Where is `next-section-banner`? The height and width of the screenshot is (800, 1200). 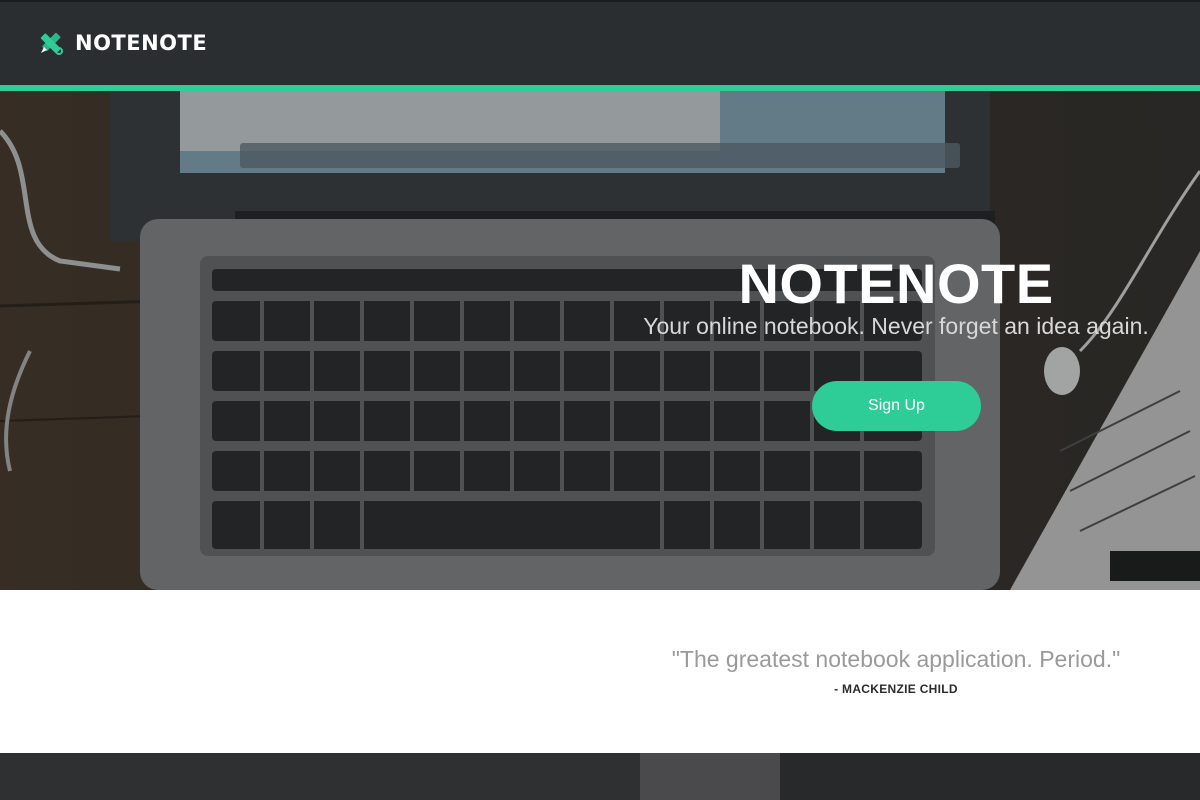 next-section-banner is located at coordinates (600, 776).